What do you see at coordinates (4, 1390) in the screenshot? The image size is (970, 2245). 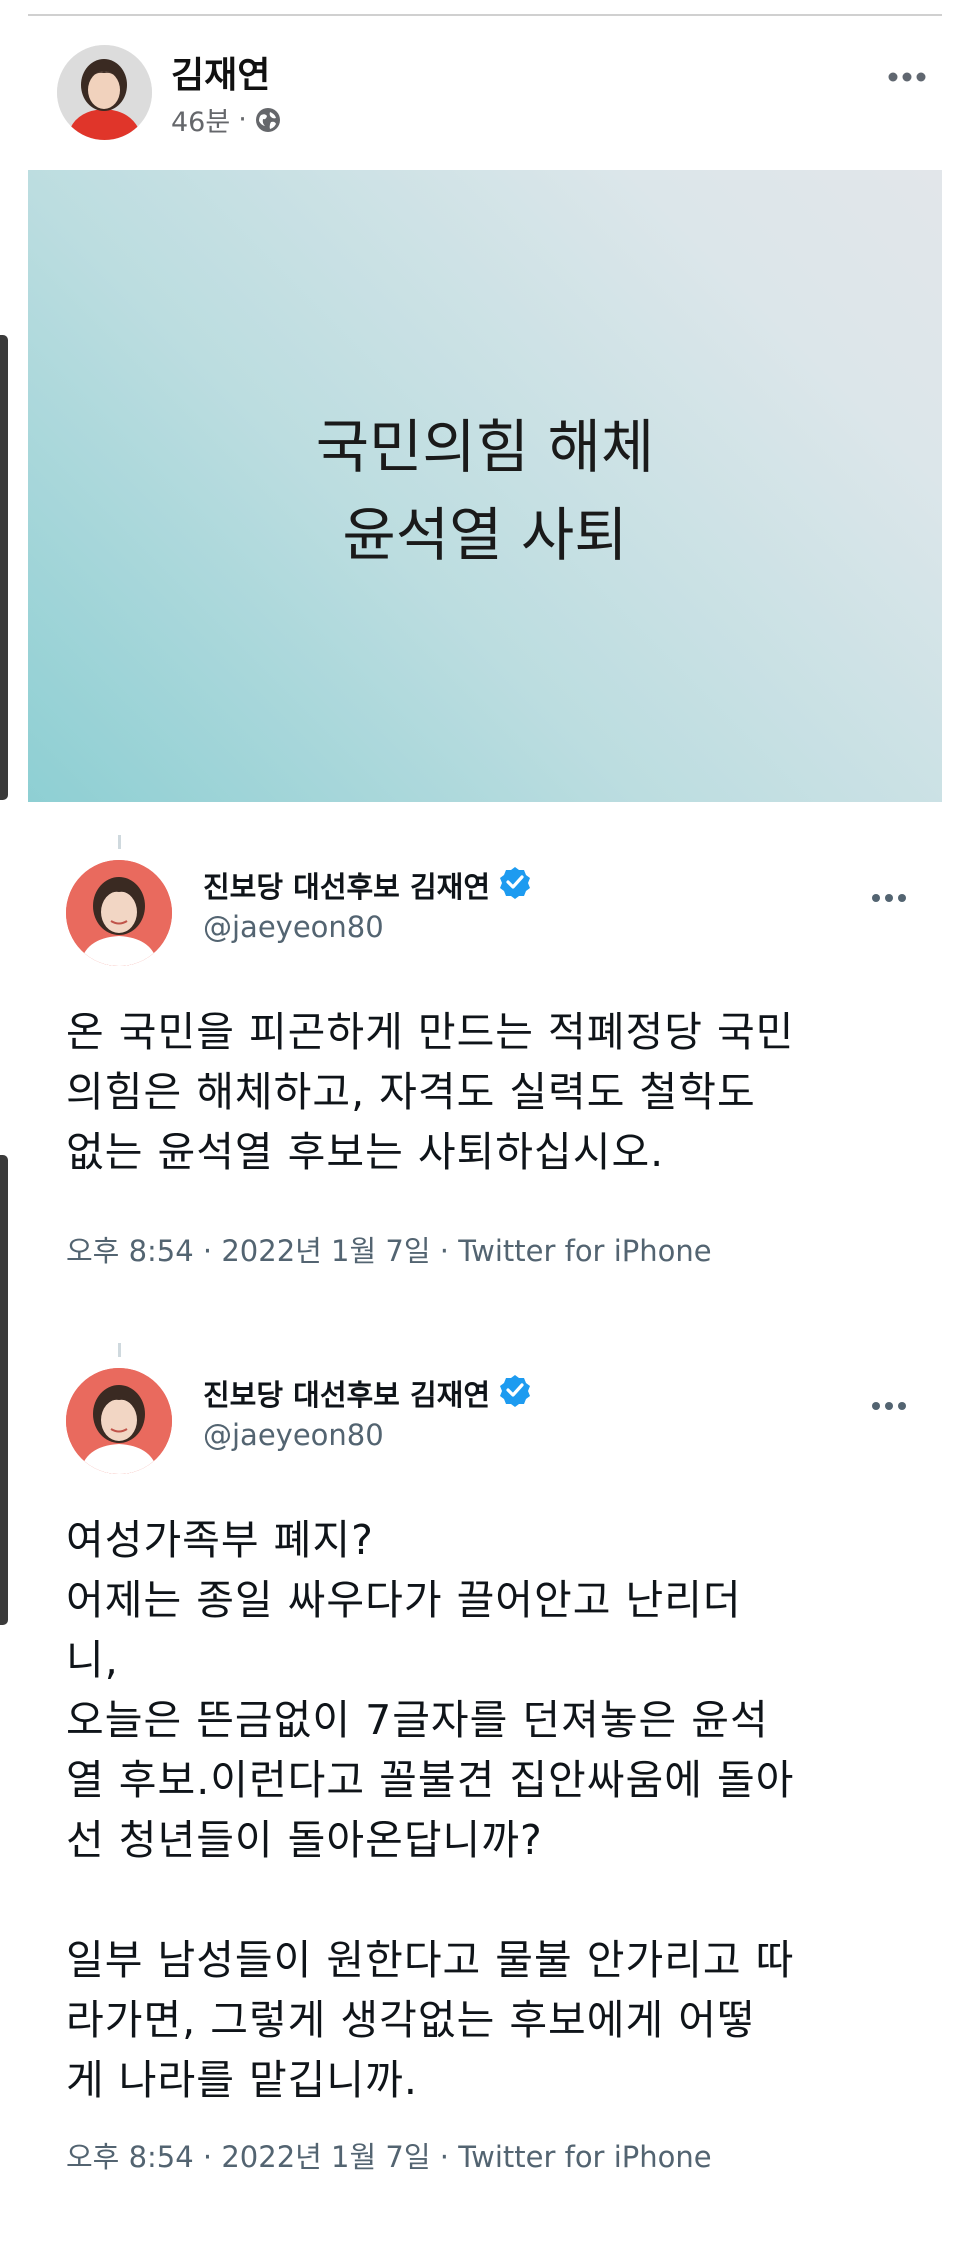 I see `scrollbar-left-bottom` at bounding box center [4, 1390].